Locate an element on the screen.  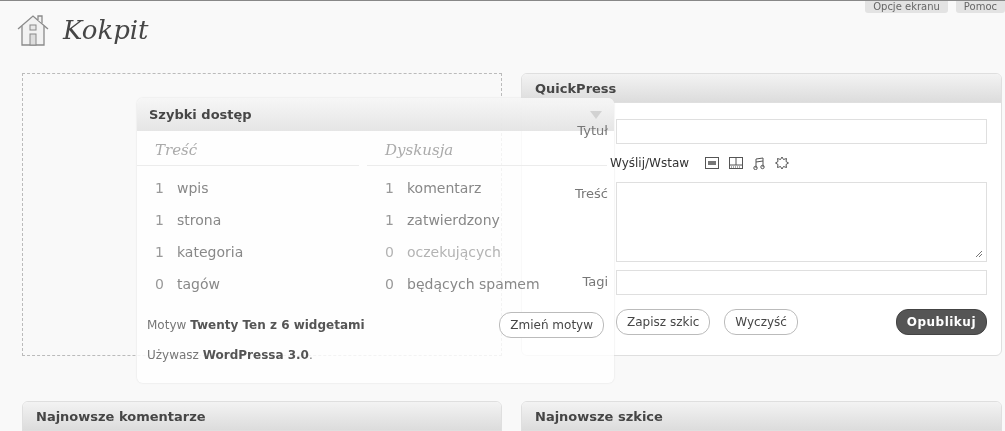
field-label: Tytuł is located at coordinates (593, 131).